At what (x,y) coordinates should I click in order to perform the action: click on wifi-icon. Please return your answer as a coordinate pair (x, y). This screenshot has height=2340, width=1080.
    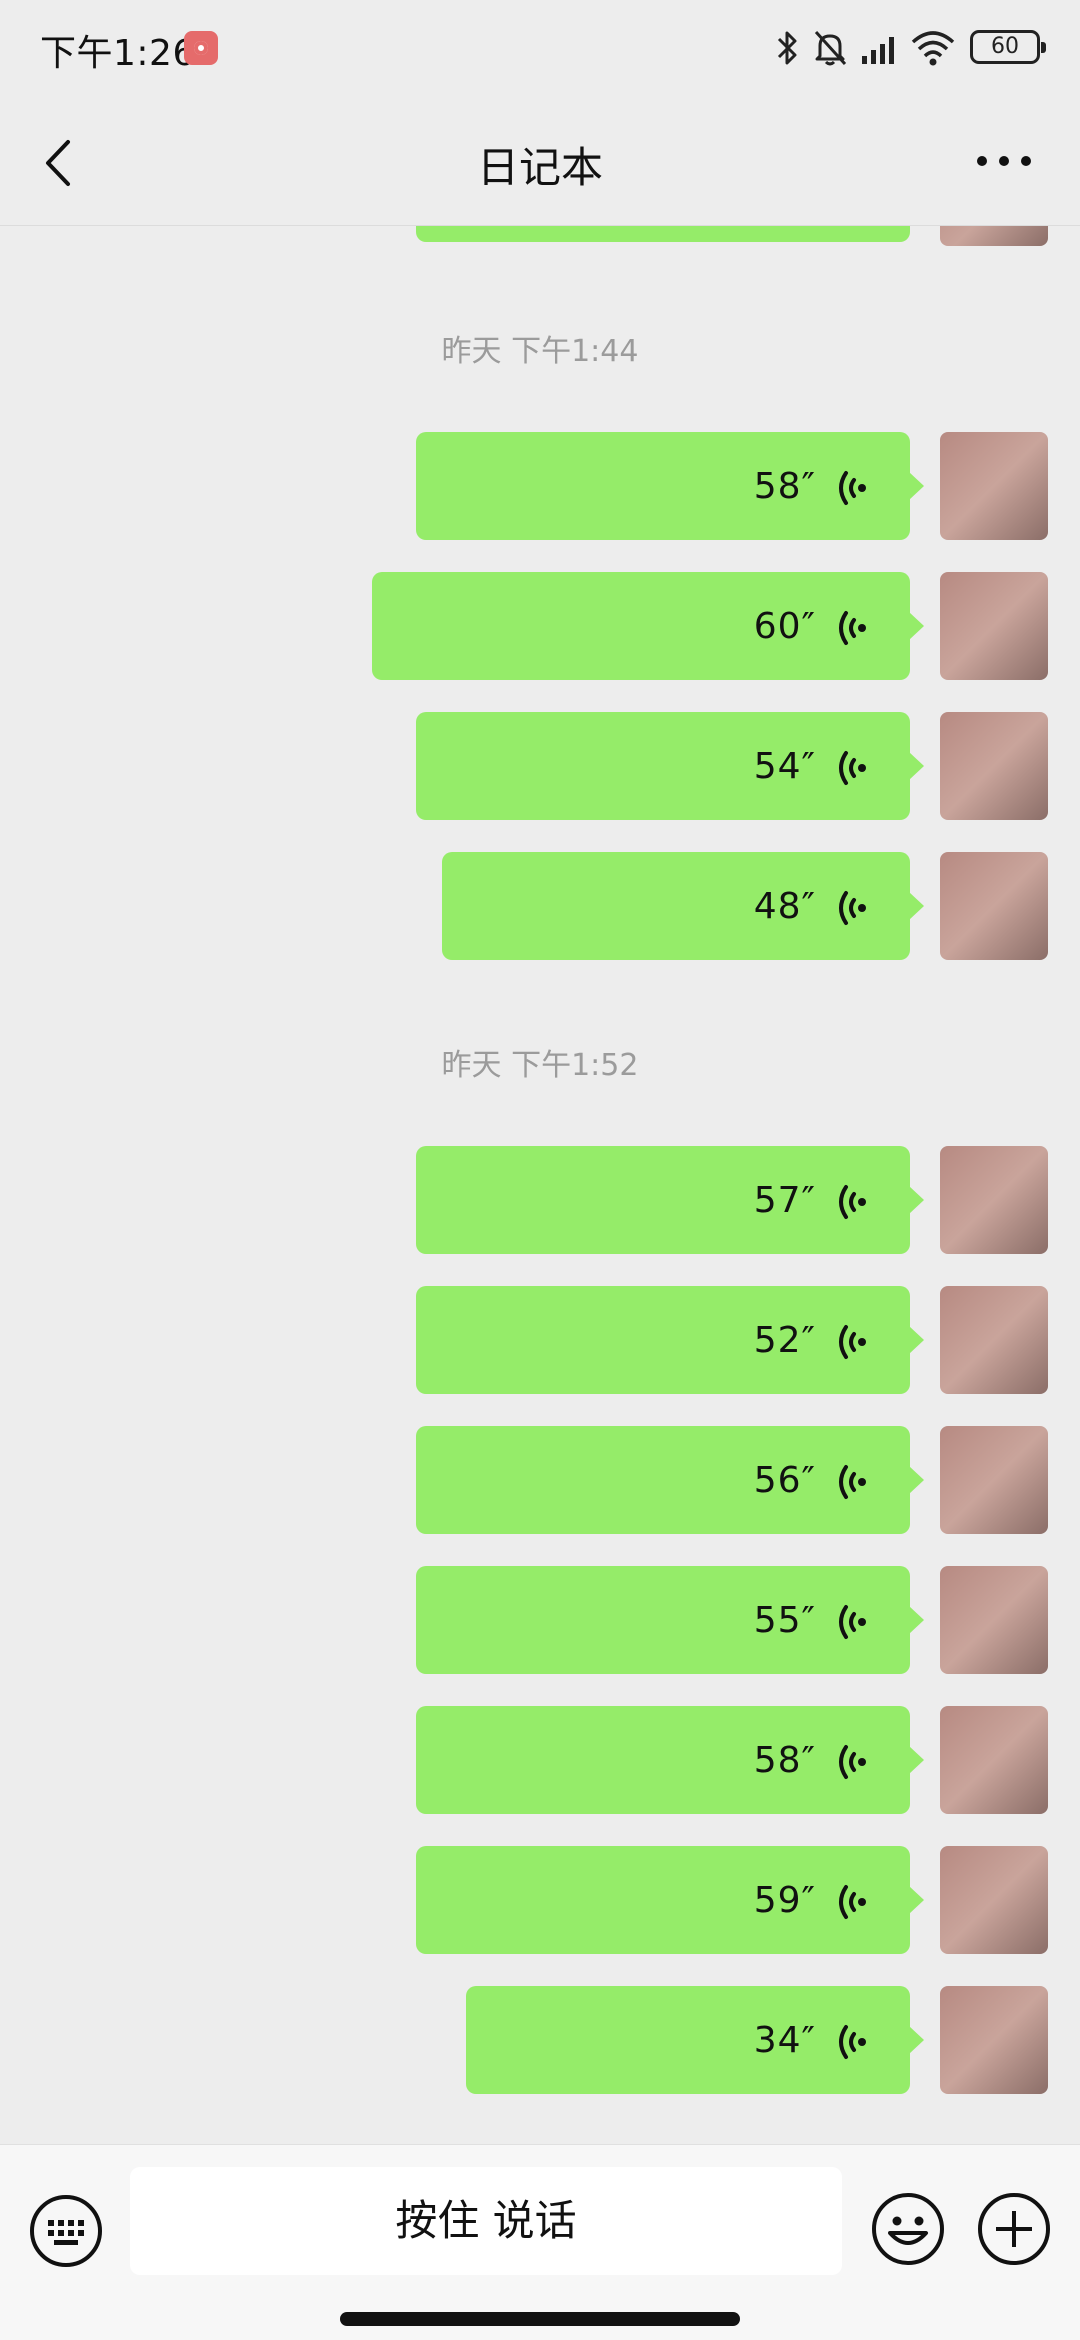
    Looking at the image, I should click on (933, 48).